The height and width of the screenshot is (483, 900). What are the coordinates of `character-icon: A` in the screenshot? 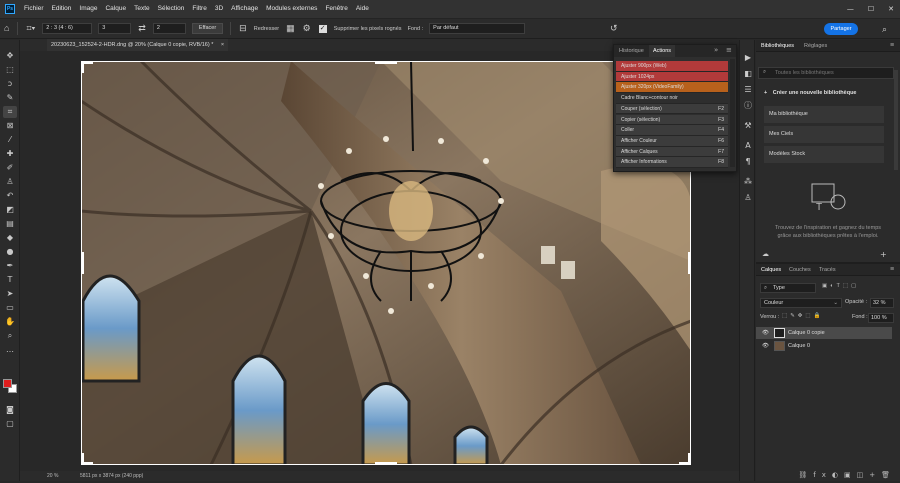 It's located at (748, 146).